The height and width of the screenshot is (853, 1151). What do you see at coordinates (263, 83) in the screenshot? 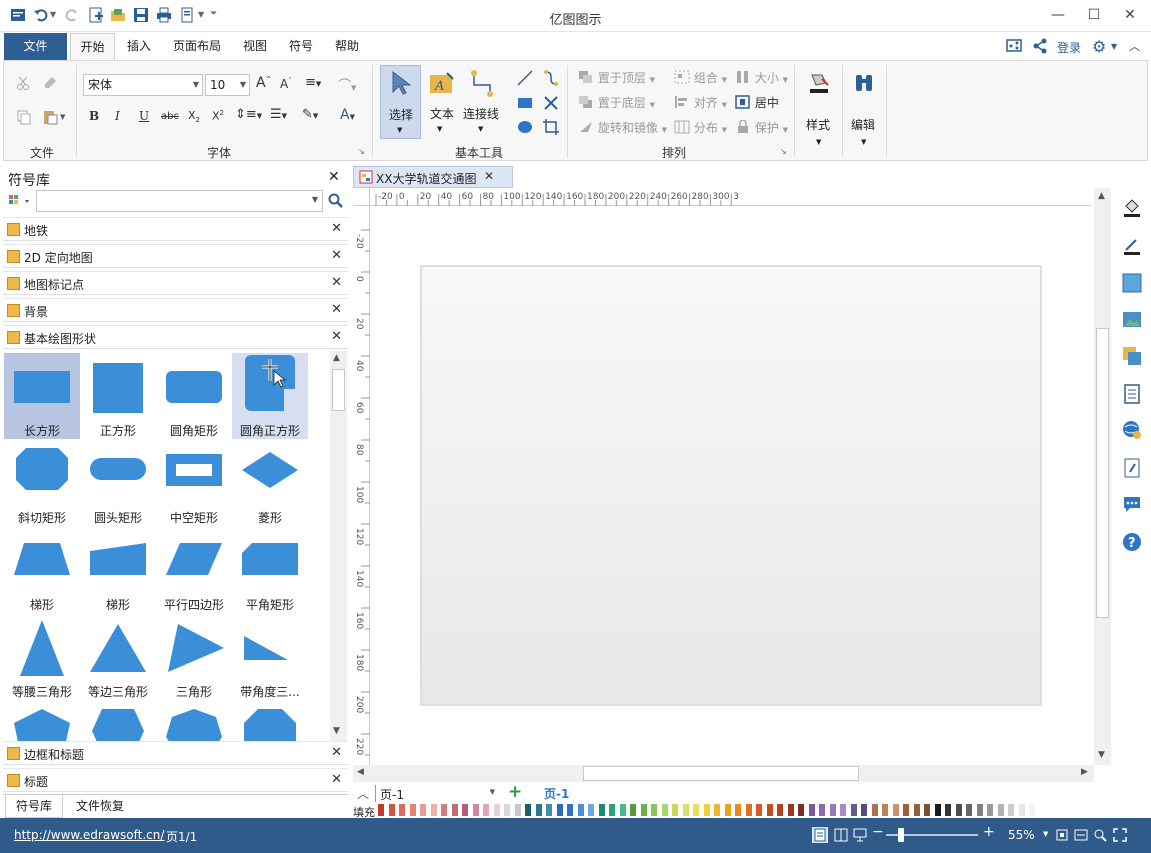
I see `grow-font-icon: A^` at bounding box center [263, 83].